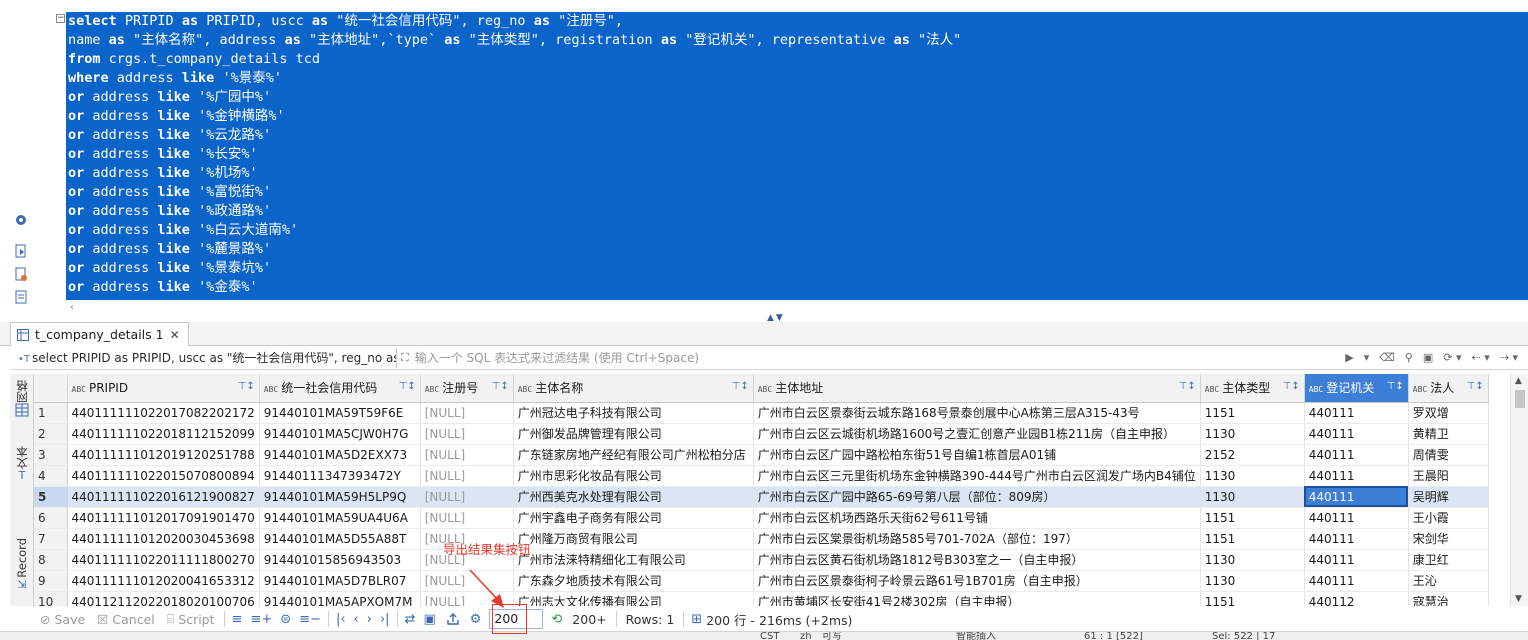  I want to click on row-number: 4, so click(51, 476).